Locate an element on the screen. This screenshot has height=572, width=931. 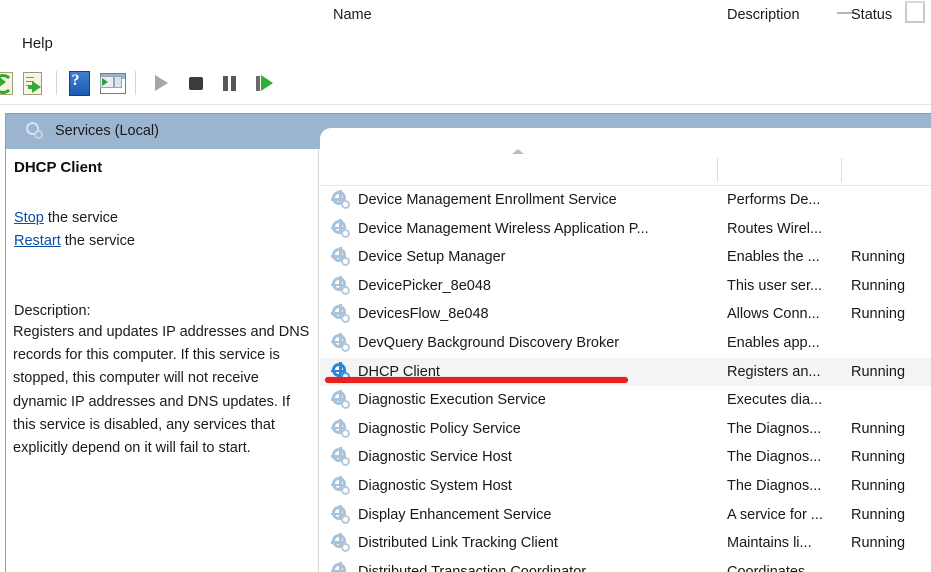
pause-service-icon is located at coordinates (230, 83).